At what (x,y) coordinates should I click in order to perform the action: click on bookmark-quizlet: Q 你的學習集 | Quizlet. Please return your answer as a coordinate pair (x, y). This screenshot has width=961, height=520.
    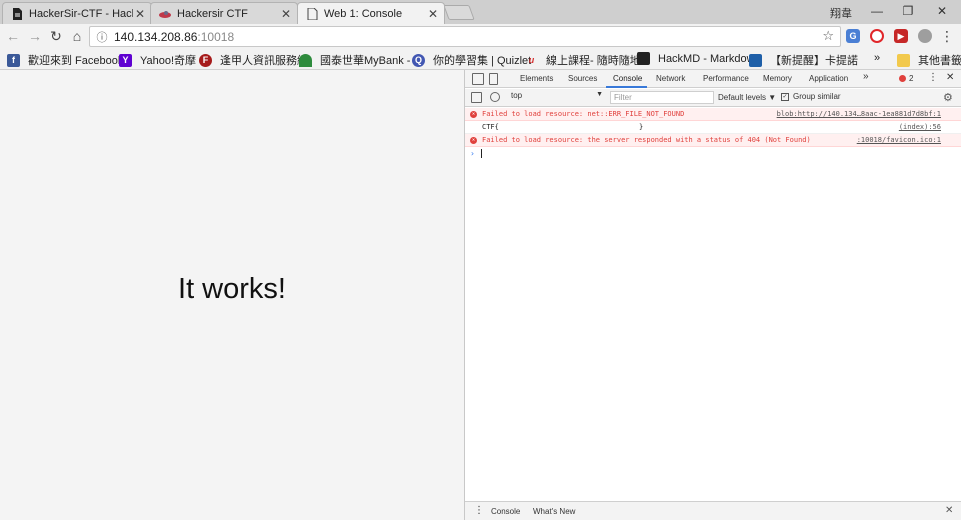
    Looking at the image, I should click on (471, 60).